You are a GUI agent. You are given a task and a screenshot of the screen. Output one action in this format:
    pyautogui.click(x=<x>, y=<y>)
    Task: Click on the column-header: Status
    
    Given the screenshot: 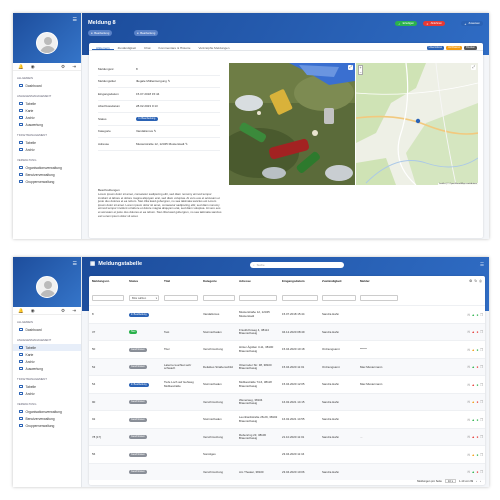 What is the action you would take?
    pyautogui.click(x=133, y=282)
    